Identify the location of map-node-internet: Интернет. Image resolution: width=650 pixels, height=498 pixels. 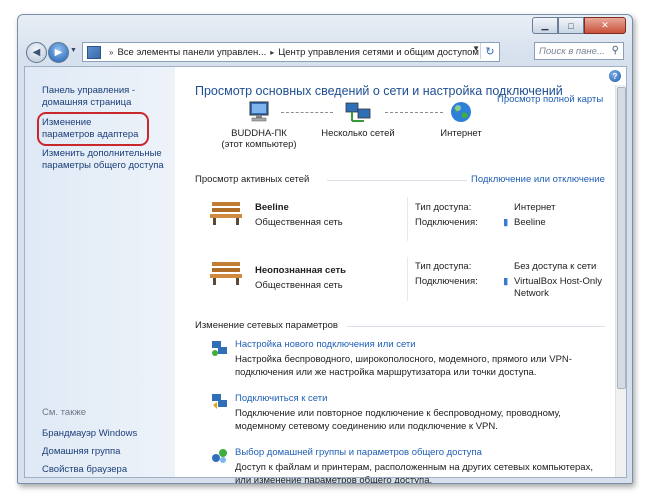
(461, 120).